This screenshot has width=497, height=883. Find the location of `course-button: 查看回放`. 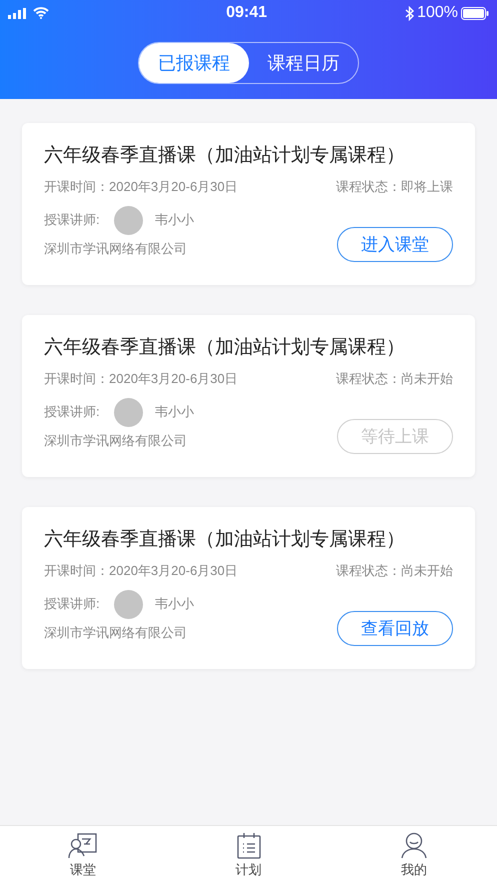

course-button: 查看回放 is located at coordinates (395, 628).